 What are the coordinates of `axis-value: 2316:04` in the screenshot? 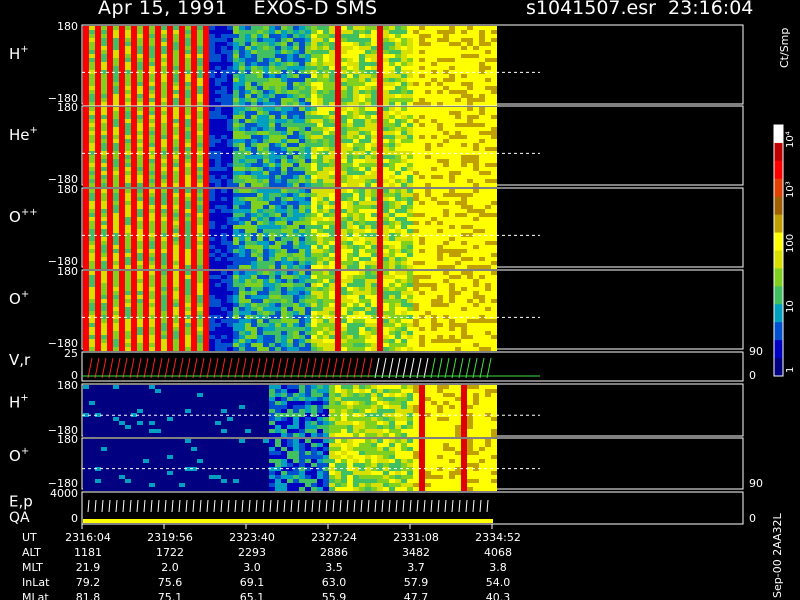 It's located at (88, 537).